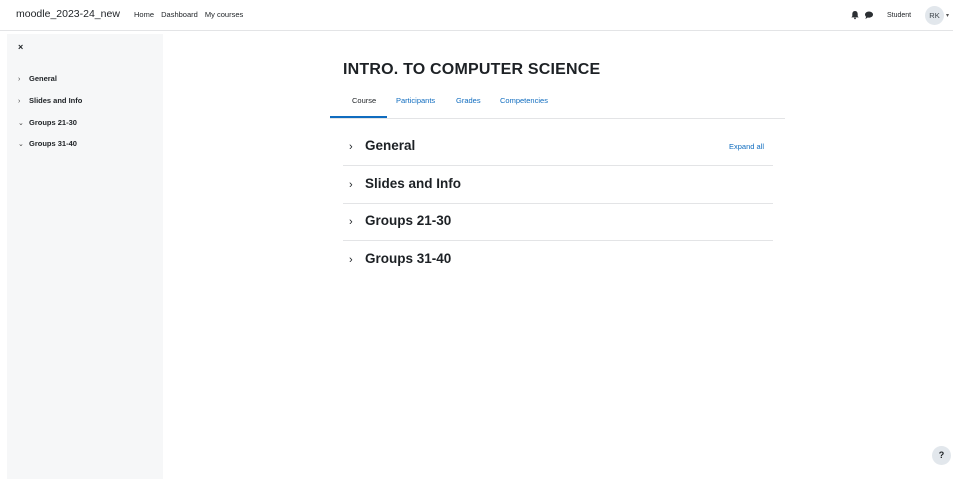 The height and width of the screenshot is (479, 953). What do you see at coordinates (468, 100) in the screenshot?
I see `tab-grades: Grades` at bounding box center [468, 100].